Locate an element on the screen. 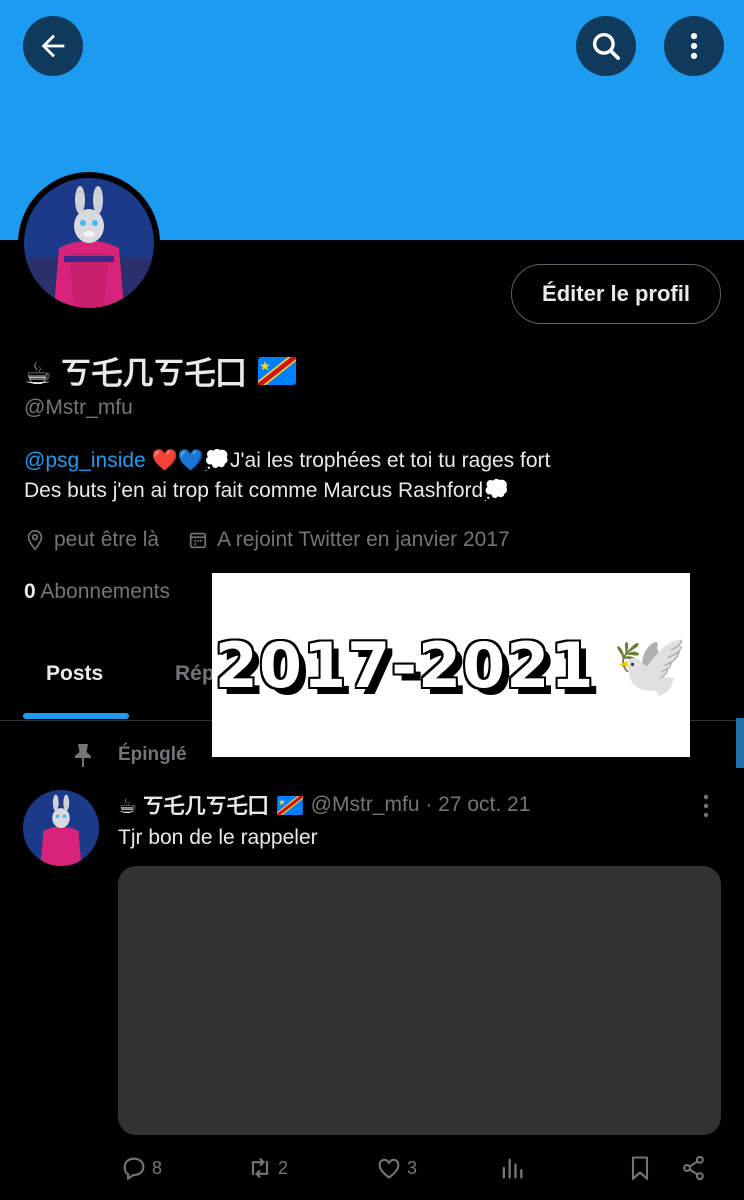 The width and height of the screenshot is (744, 1200). reply-button: 8 is located at coordinates (141, 1168).